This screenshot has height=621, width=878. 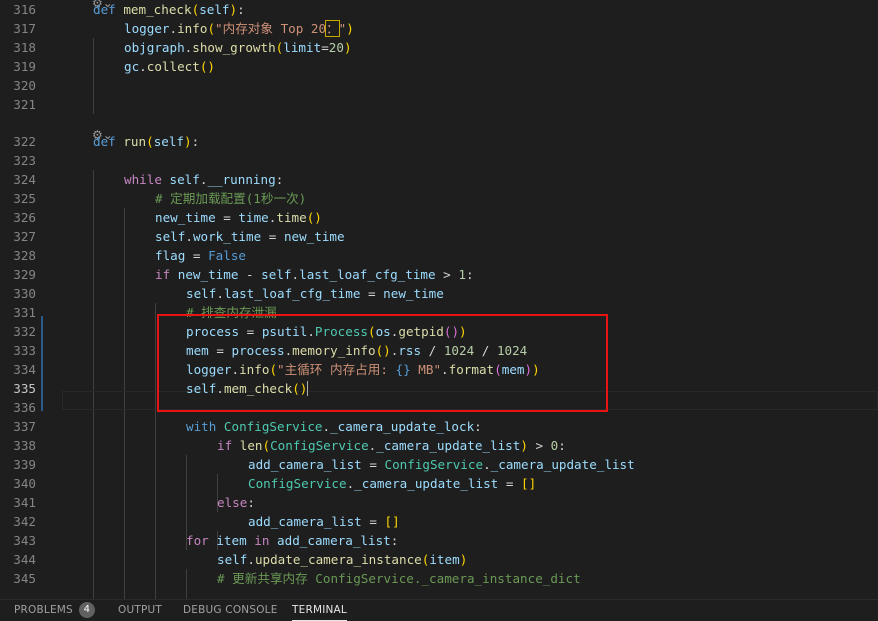 I want to click on bottom-panel-tabs: PROBLEMS 4 OUTPUT DEBUG CONSOLE TERMINAL, so click(x=439, y=610).